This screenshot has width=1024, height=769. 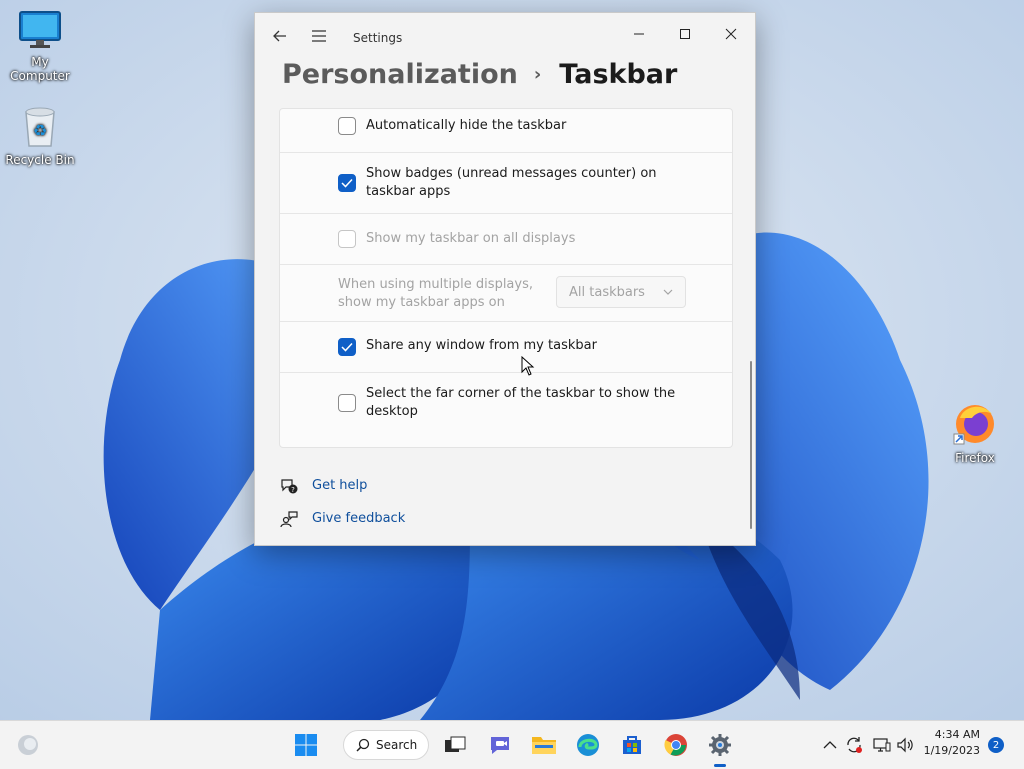 I want to click on recycle-bin-icon: ♻, so click(x=40, y=127).